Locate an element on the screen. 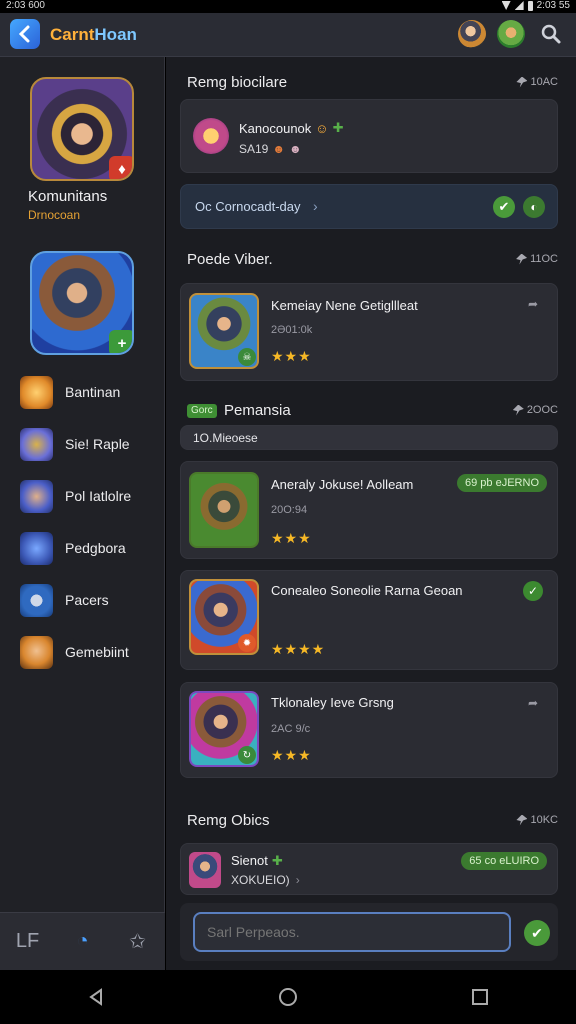 The image size is (576, 1024). system-nav-bar is located at coordinates (288, 997).